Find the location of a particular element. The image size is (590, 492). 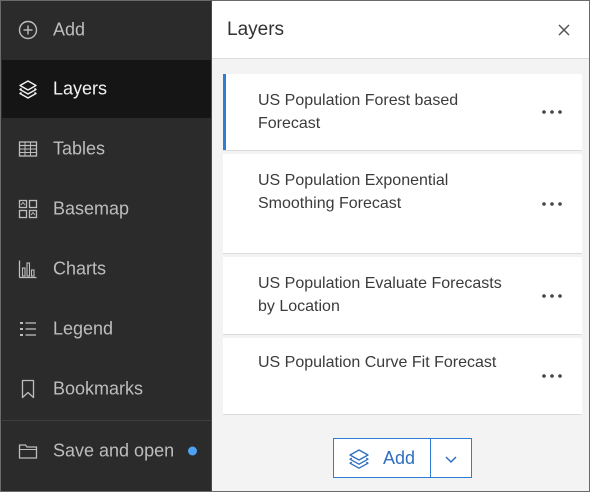

sidebar-item-label: Layers is located at coordinates (80, 88).